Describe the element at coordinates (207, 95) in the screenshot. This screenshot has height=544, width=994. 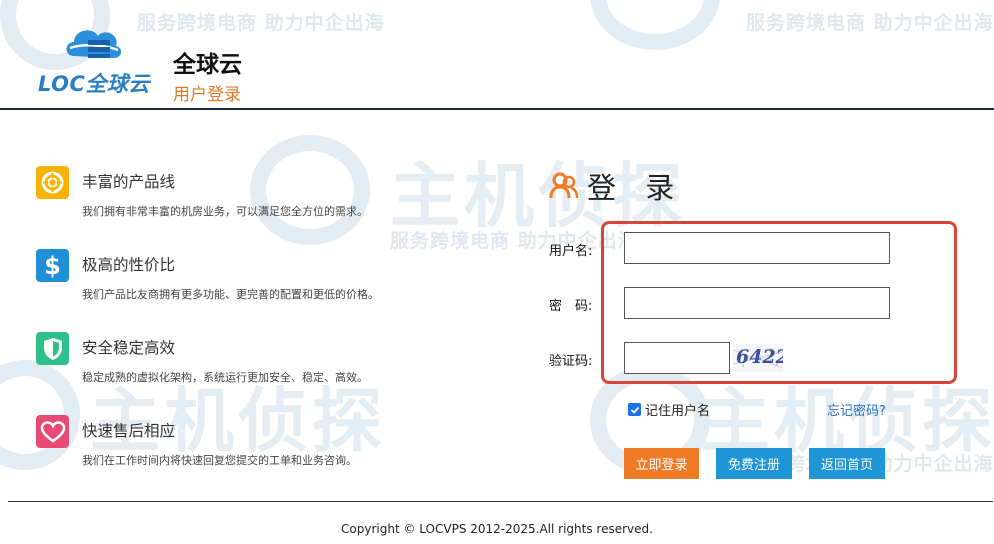
I see `page-subtitle: 用户登录` at that location.